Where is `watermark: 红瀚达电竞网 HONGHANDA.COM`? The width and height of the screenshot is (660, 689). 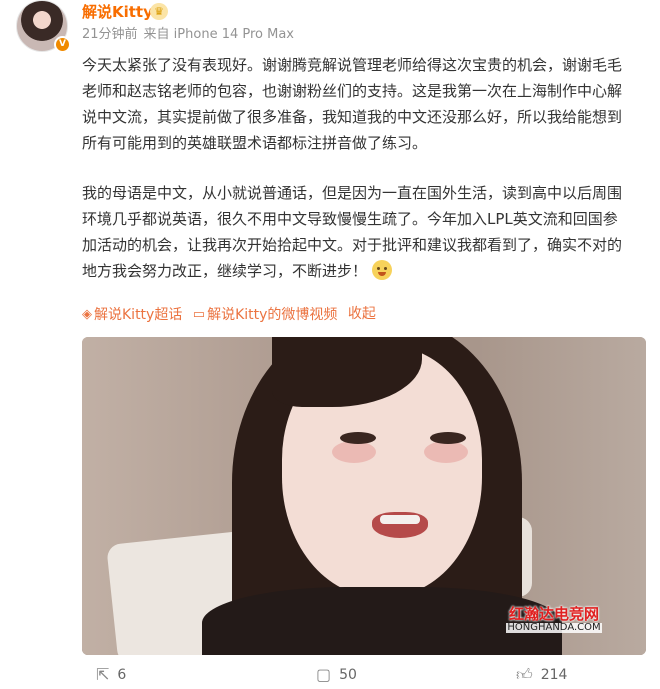 watermark: 红瀚达电竞网 HONGHANDA.COM is located at coordinates (554, 619).